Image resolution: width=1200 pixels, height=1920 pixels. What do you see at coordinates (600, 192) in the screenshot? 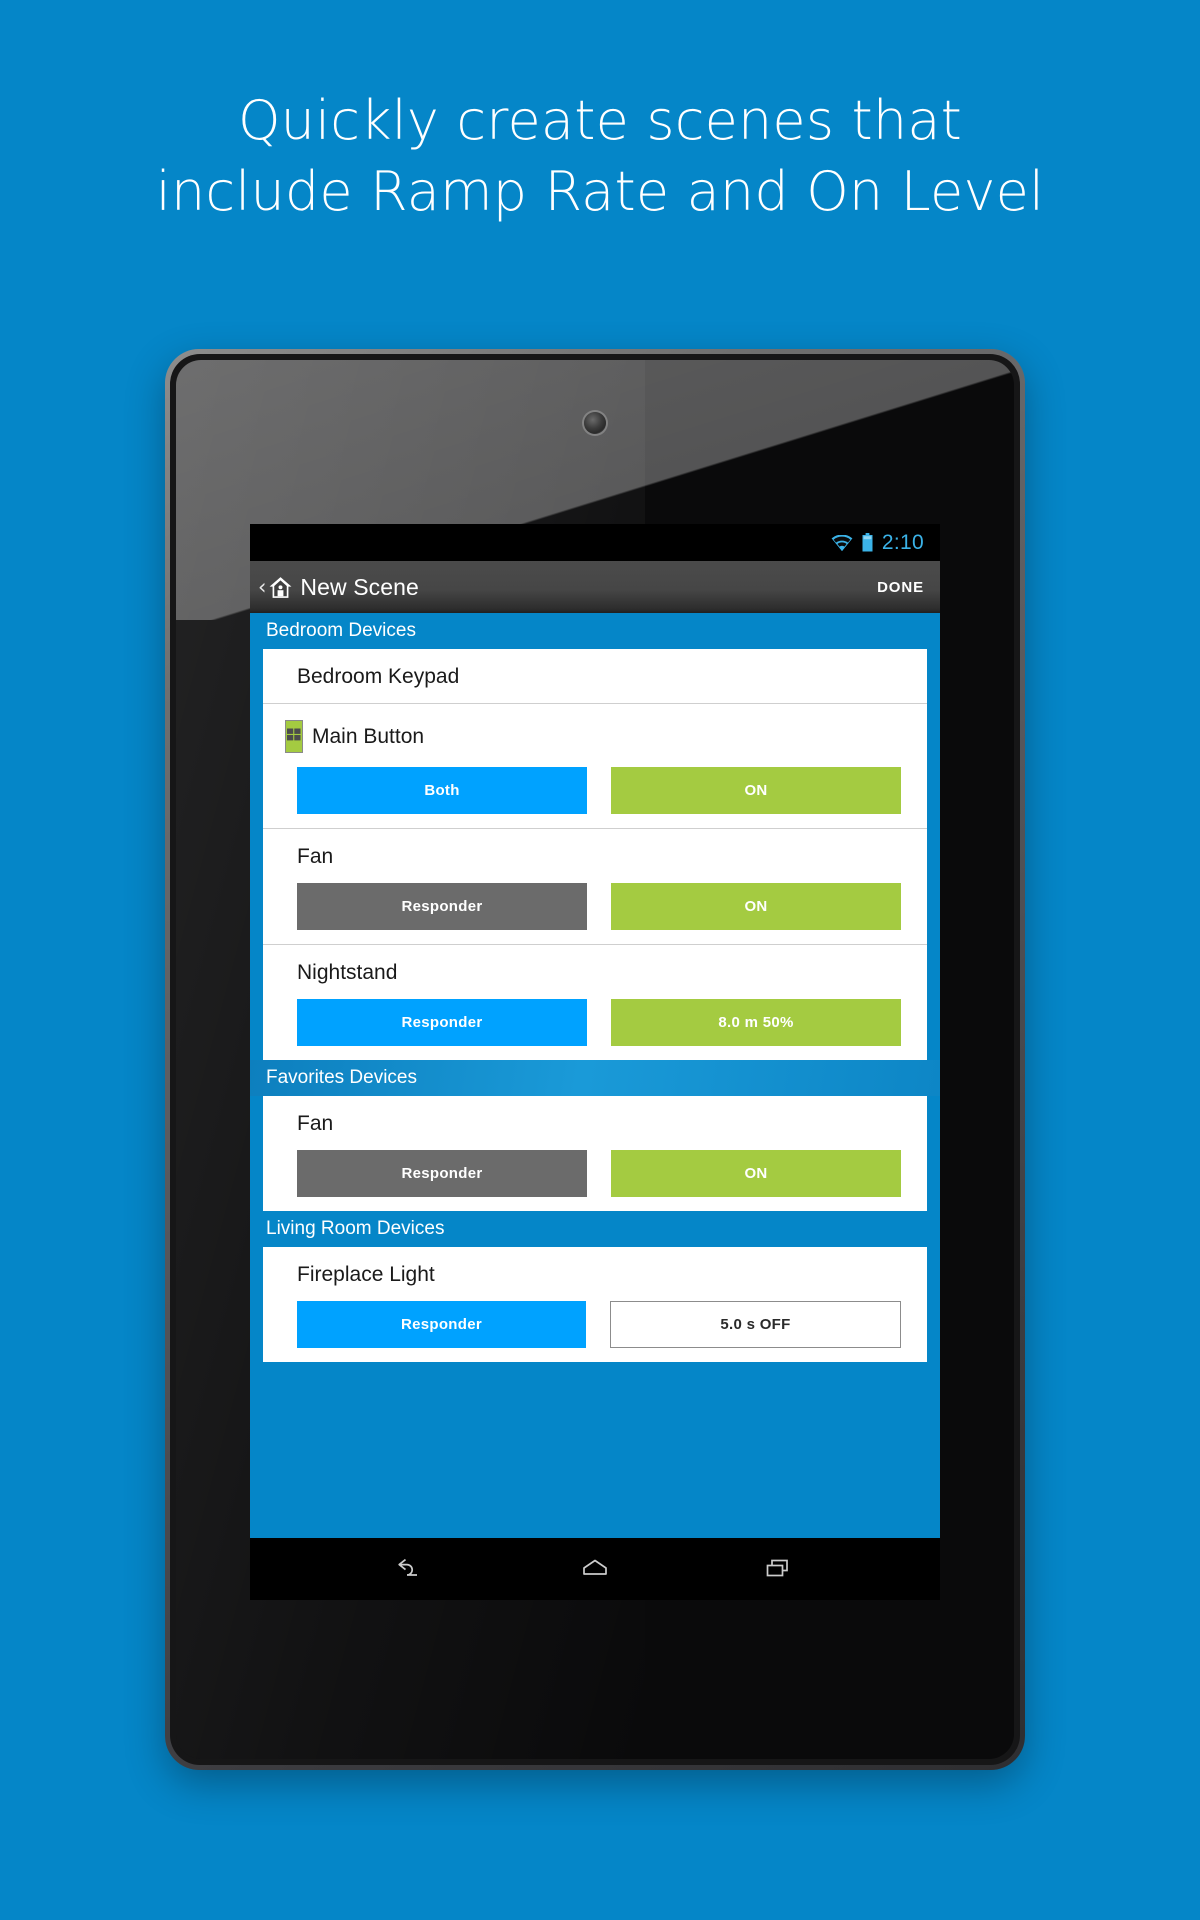
I see `headline-line-2: include Ramp Rate and On Level` at bounding box center [600, 192].